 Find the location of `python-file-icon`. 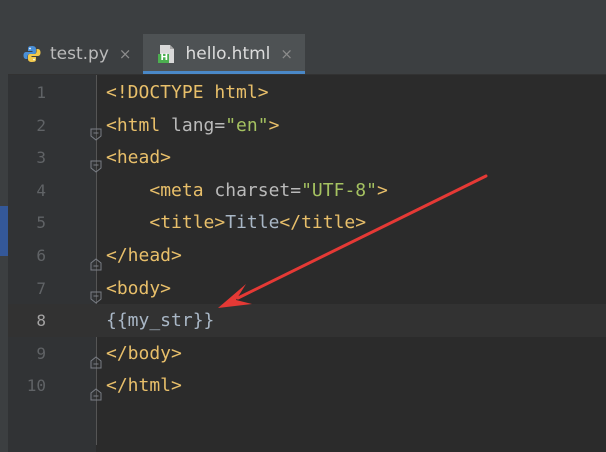

python-file-icon is located at coordinates (32, 54).